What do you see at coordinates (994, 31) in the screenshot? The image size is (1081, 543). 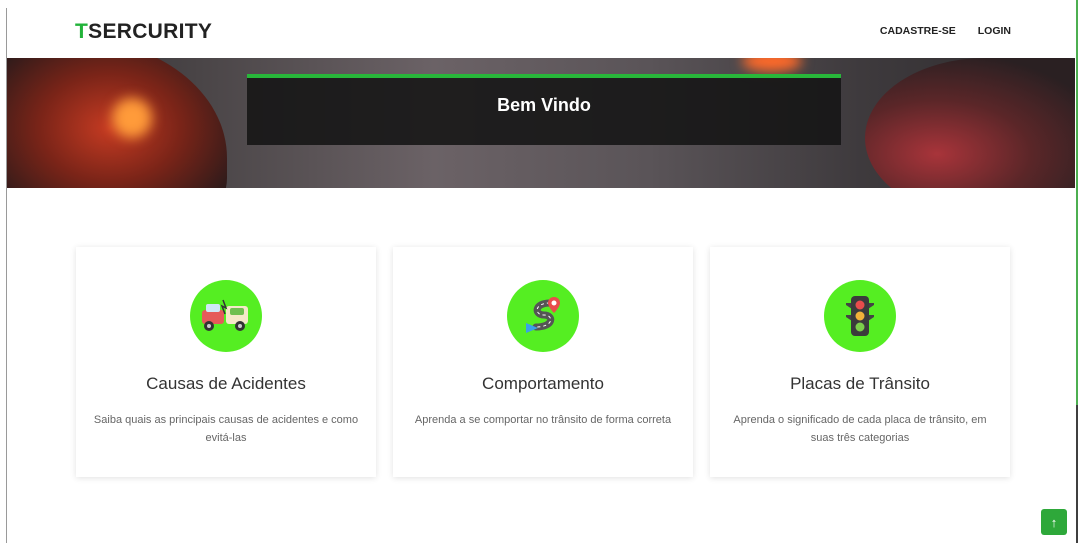 I see `nav-login-link: LOGIN` at bounding box center [994, 31].